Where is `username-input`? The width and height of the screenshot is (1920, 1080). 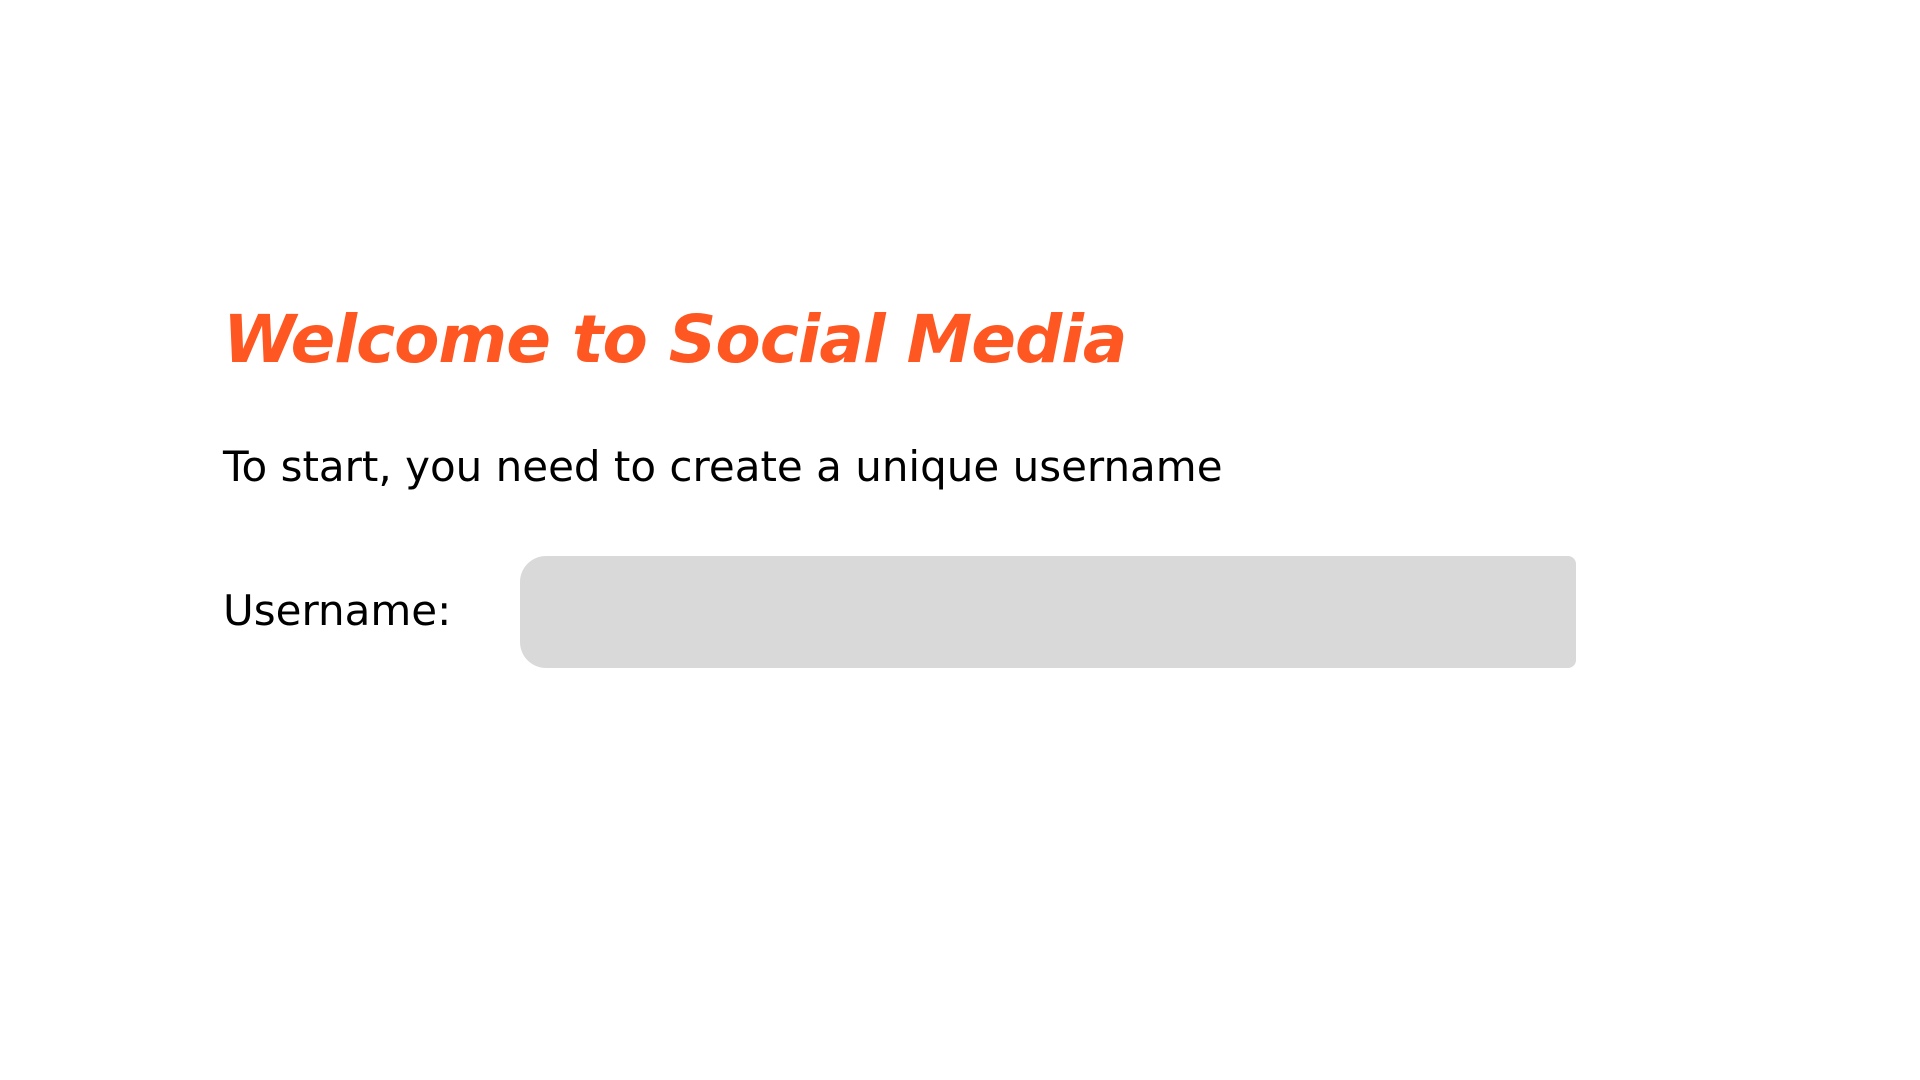
username-input is located at coordinates (1048, 612).